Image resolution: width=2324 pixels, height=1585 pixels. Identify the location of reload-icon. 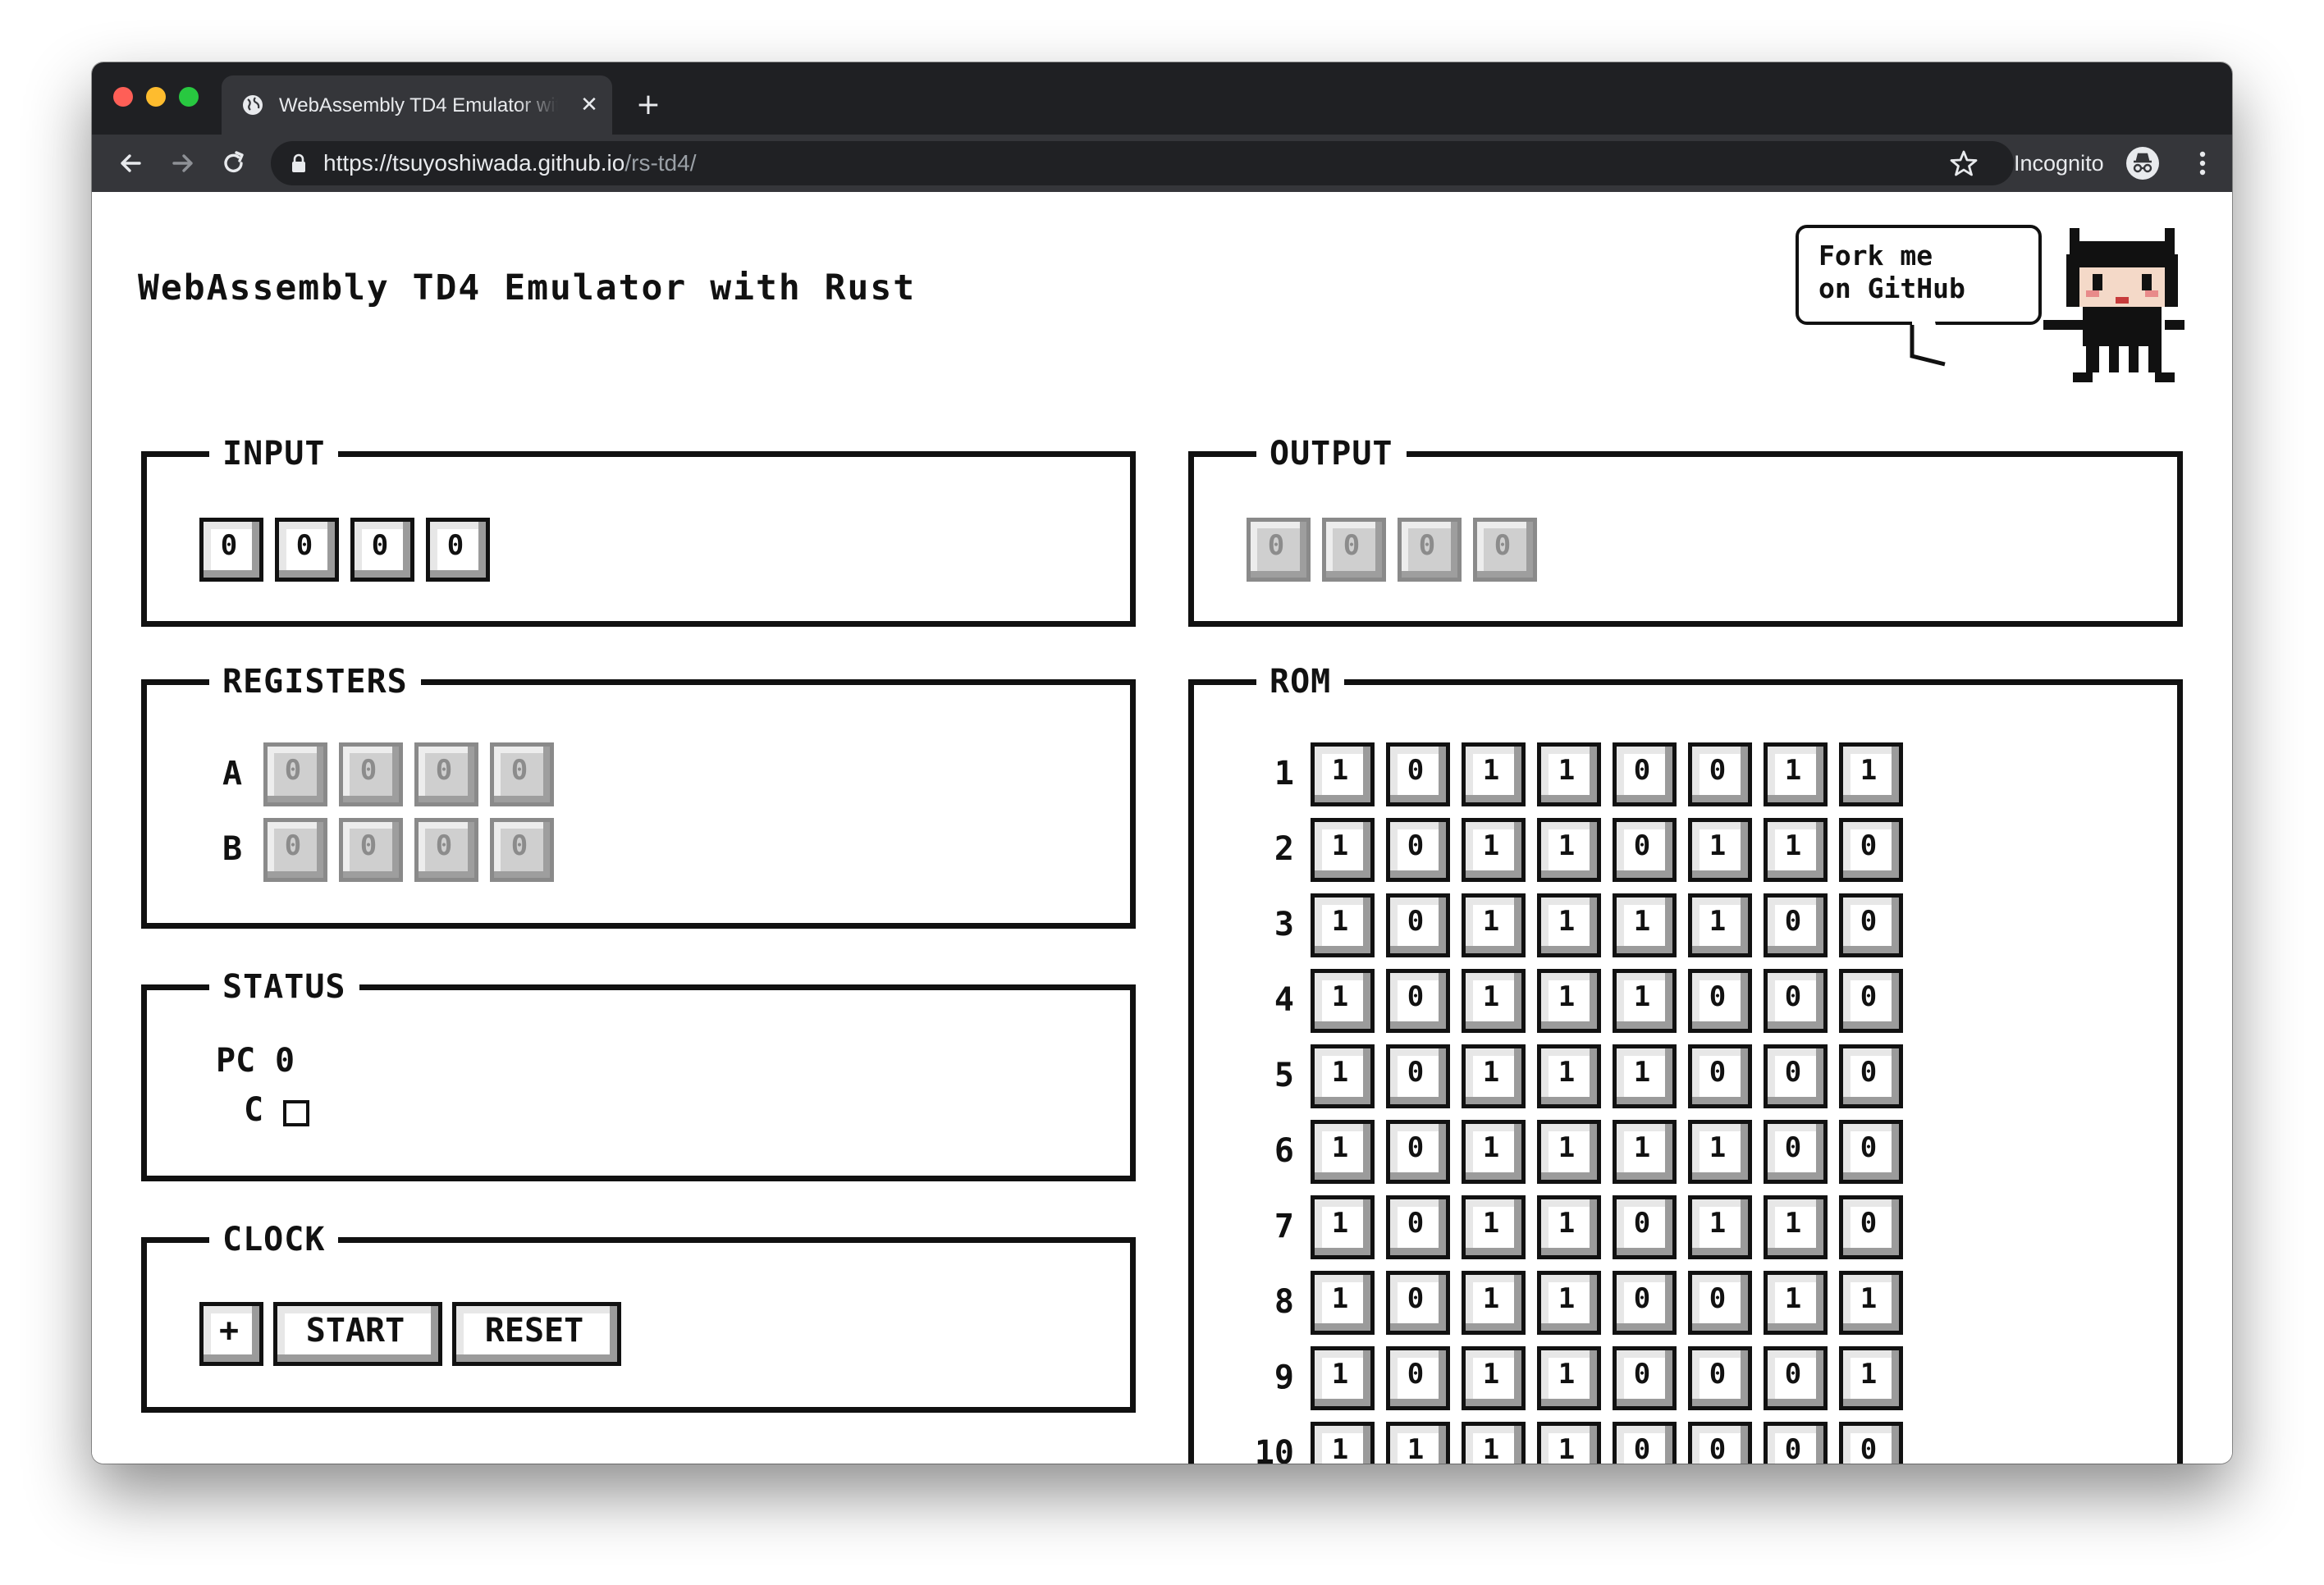
(233, 163).